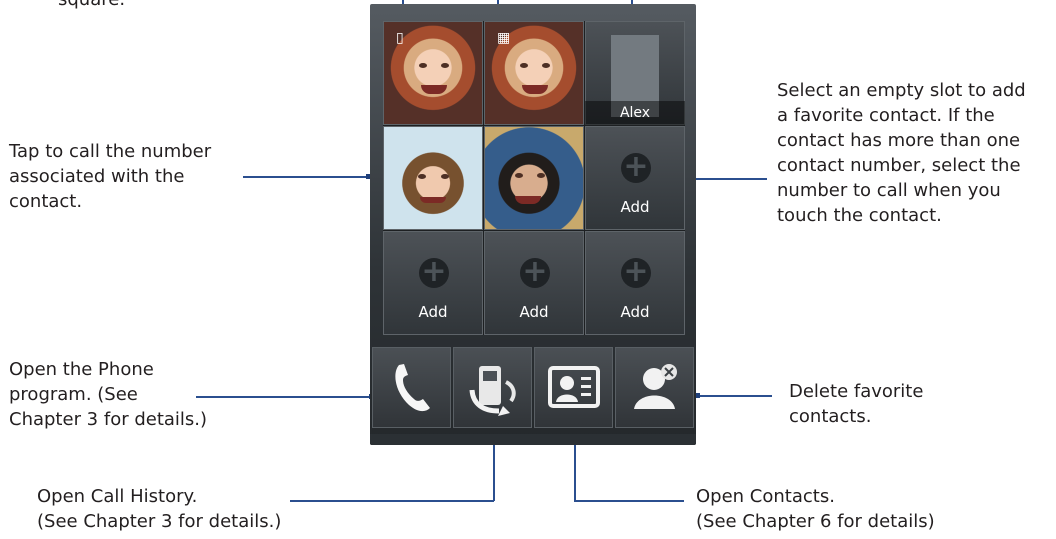 The width and height of the screenshot is (1056, 539). I want to click on speed-dial-toolbar, so click(533, 389).